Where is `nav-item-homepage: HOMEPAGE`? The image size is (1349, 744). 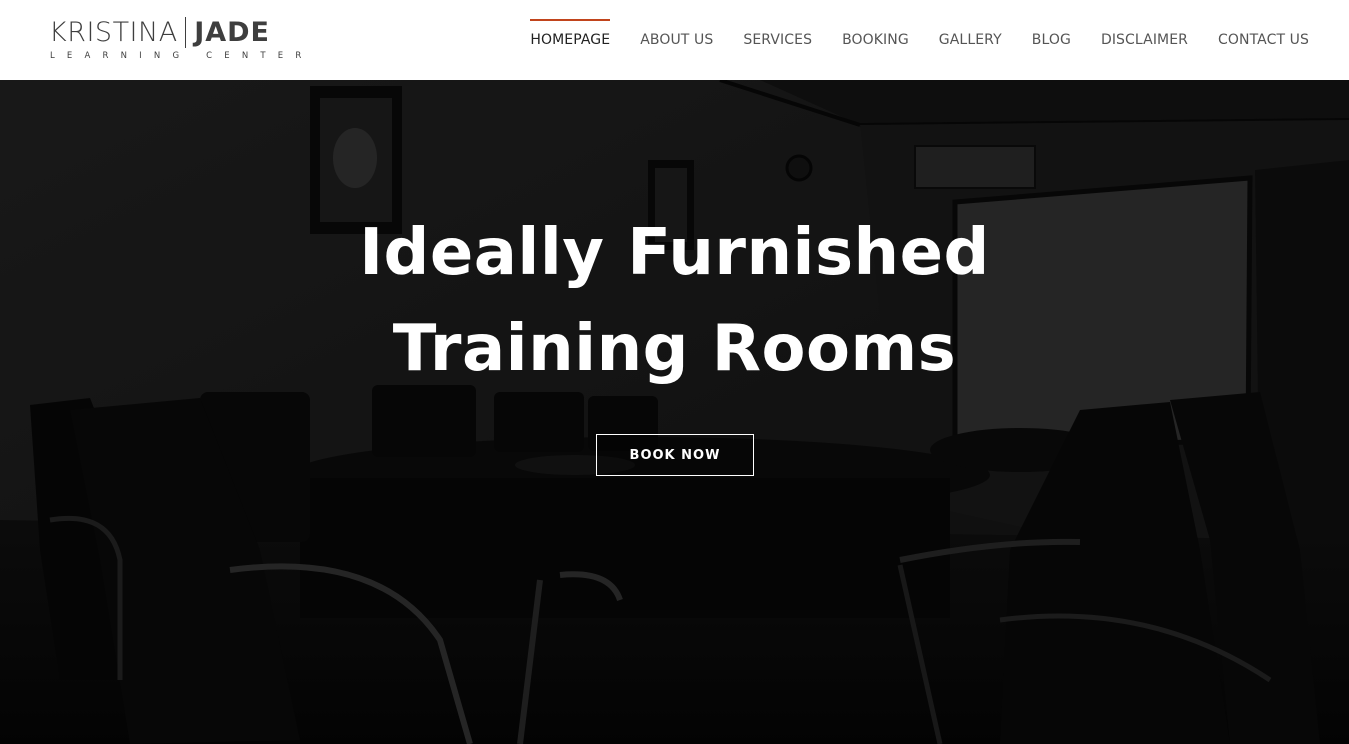
nav-item-homepage: HOMEPAGE is located at coordinates (570, 40).